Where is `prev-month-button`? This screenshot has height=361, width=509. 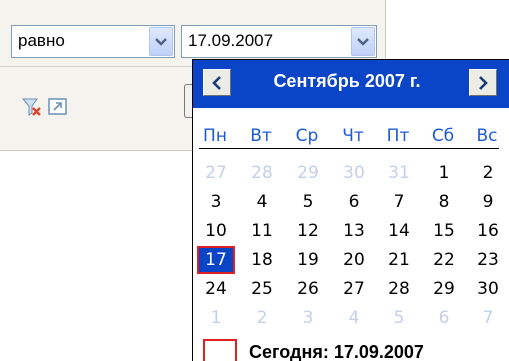 prev-month-button is located at coordinates (217, 82).